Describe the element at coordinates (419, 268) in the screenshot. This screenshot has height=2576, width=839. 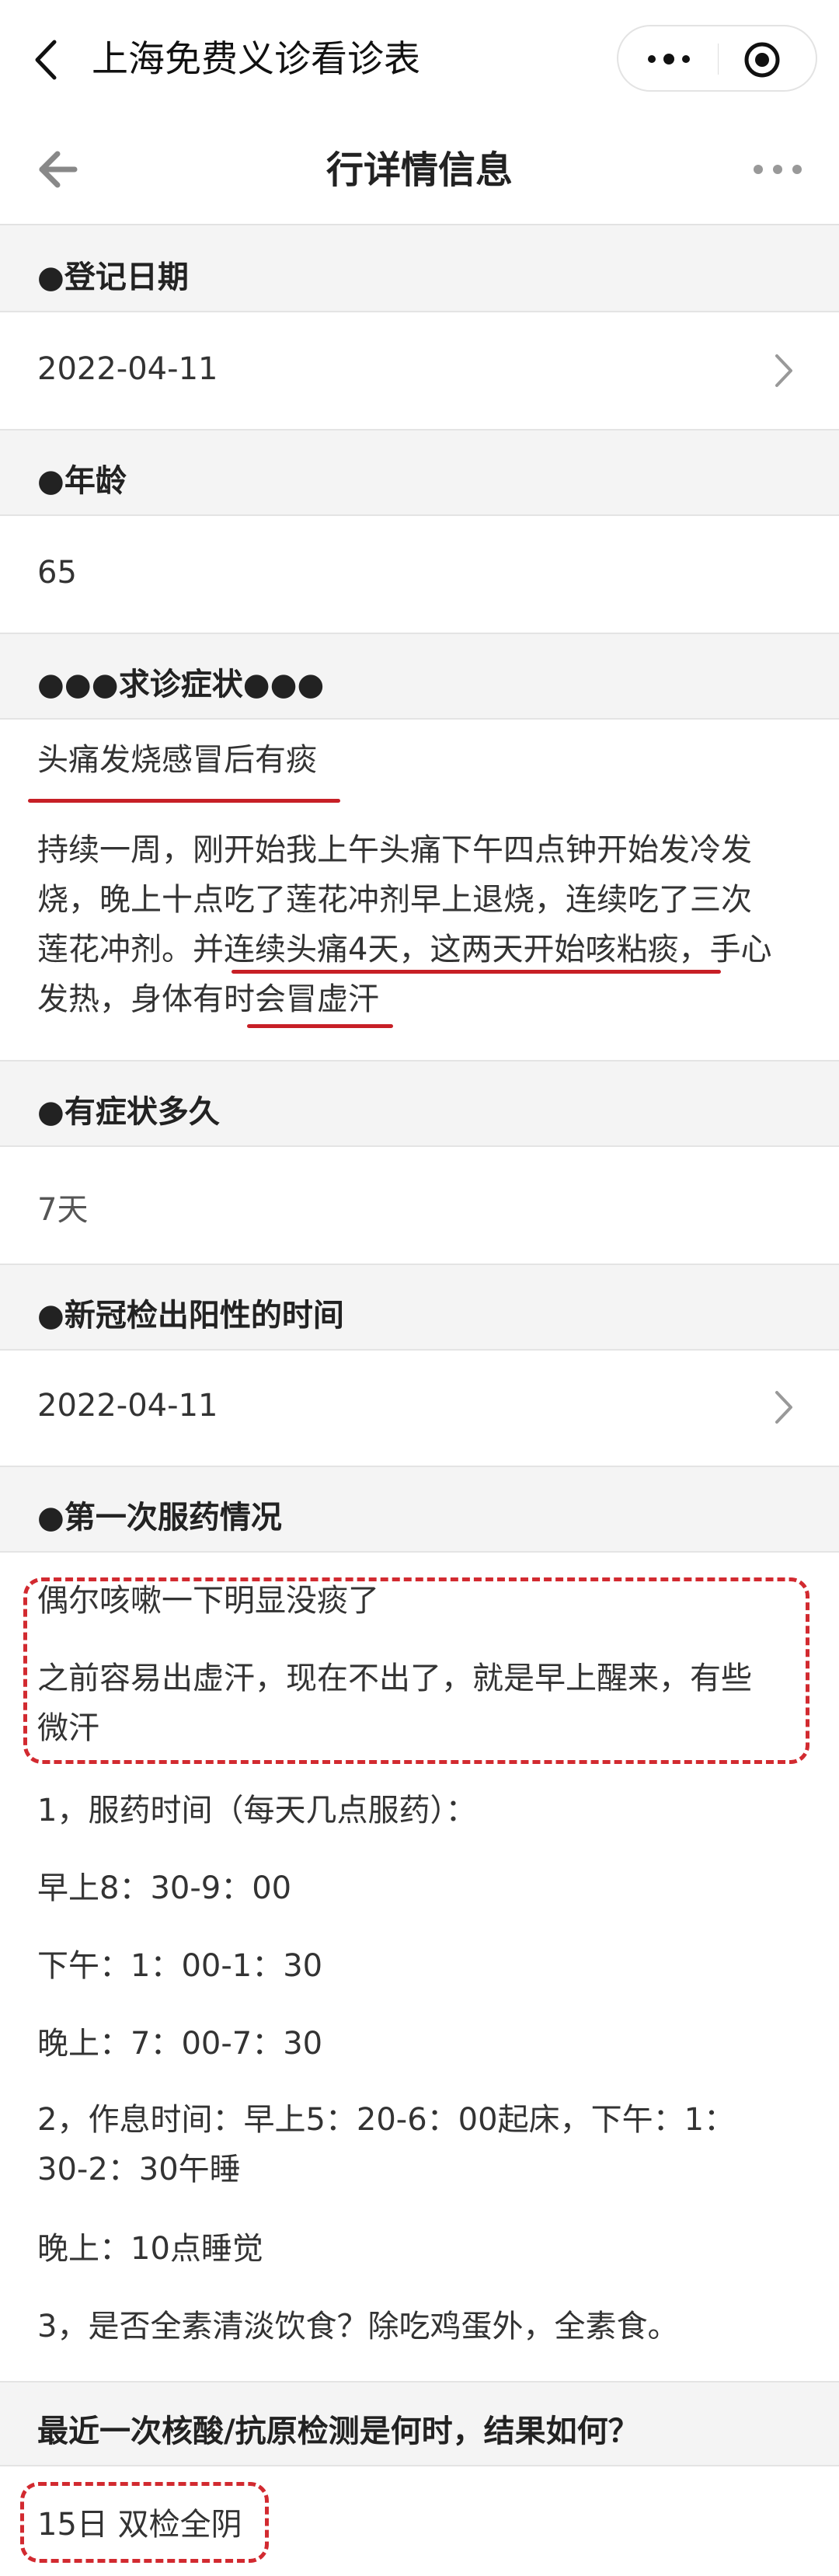
I see `section-header-reg-date: ●登记日期` at that location.